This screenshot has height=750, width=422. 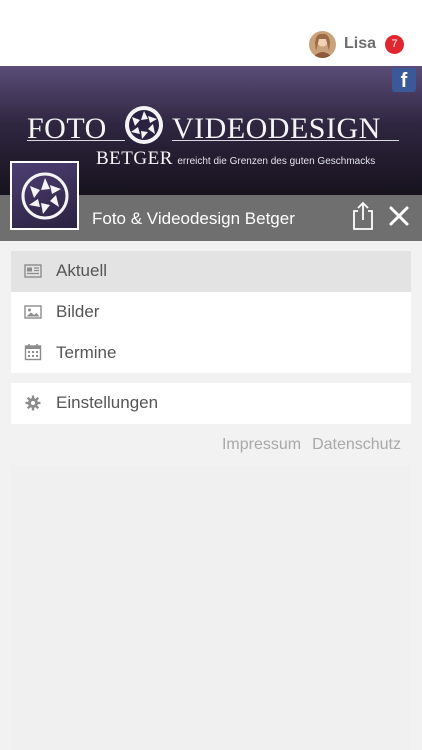 I want to click on menu-item-label: Bilder, so click(x=78, y=312).